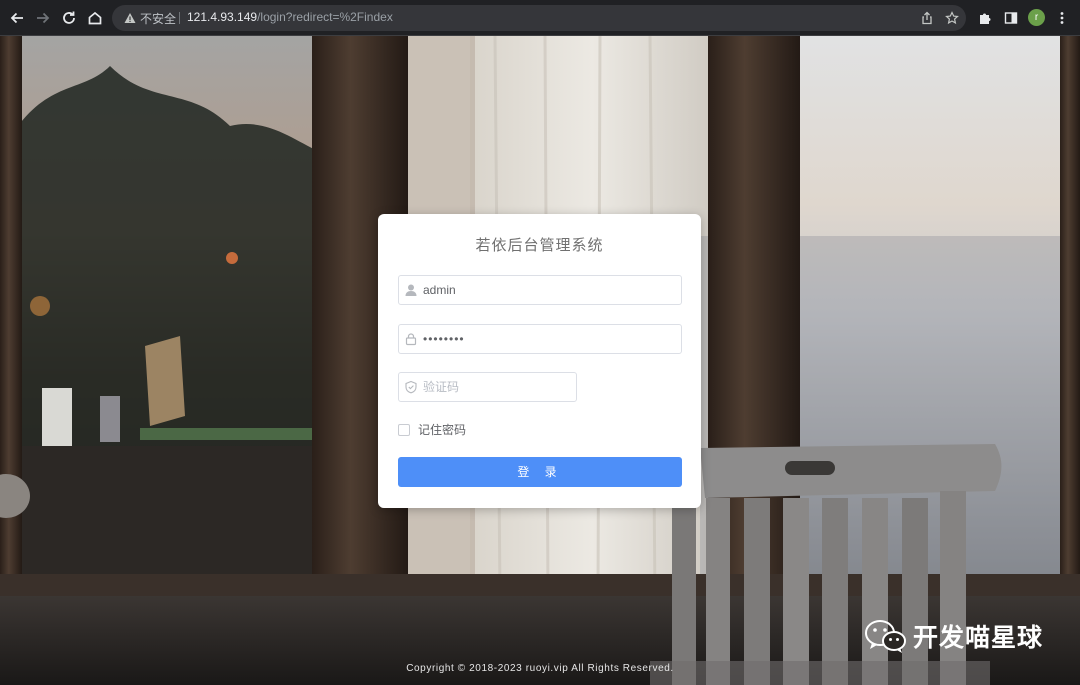 This screenshot has width=1080, height=685. Describe the element at coordinates (539, 245) in the screenshot. I see `login-title: 若依后台管理系统` at that location.